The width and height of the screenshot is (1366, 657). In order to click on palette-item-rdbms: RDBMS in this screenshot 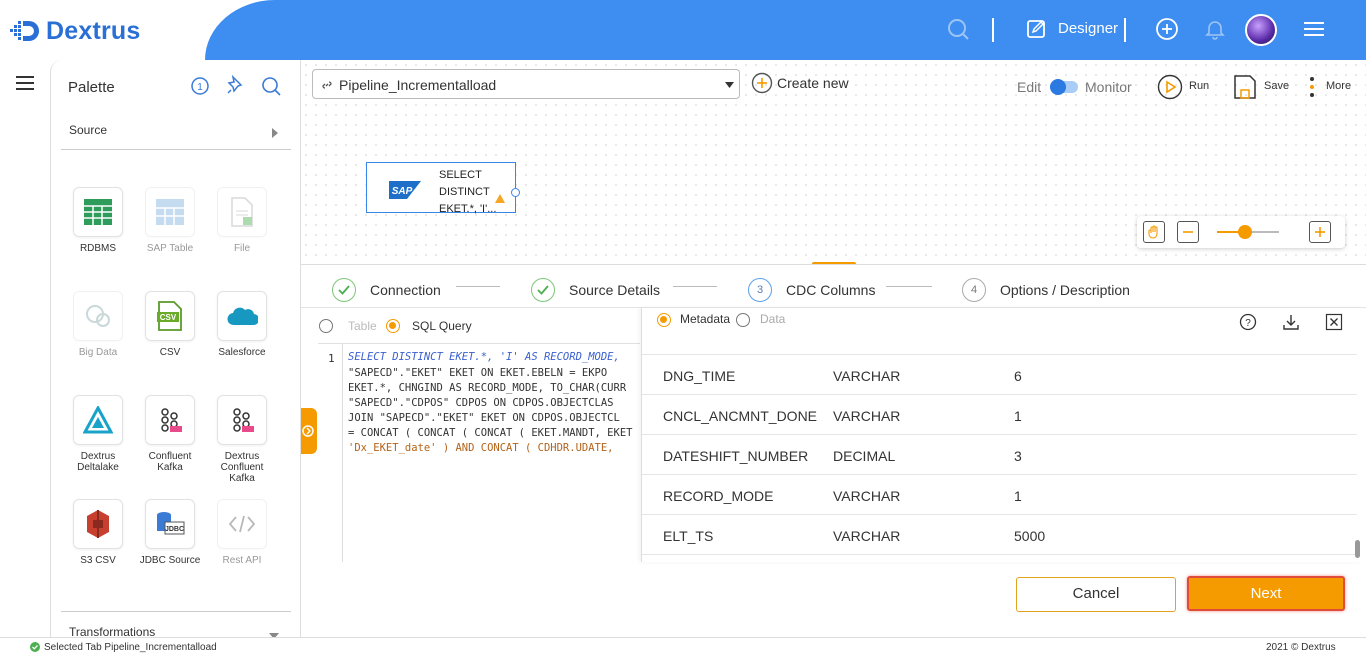, I will do `click(98, 220)`.